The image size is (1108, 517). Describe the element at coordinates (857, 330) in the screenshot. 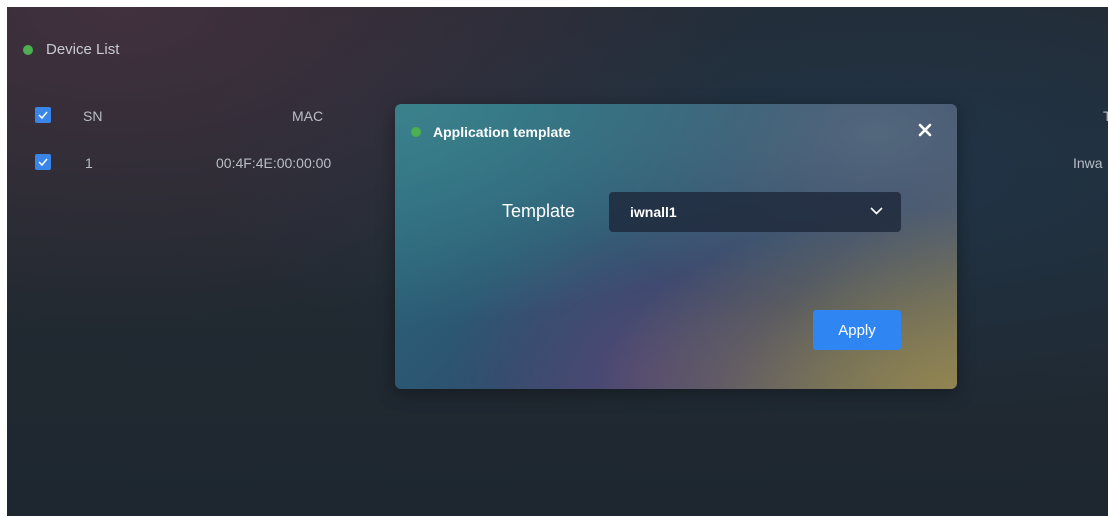

I see `apply-button: Apply` at that location.